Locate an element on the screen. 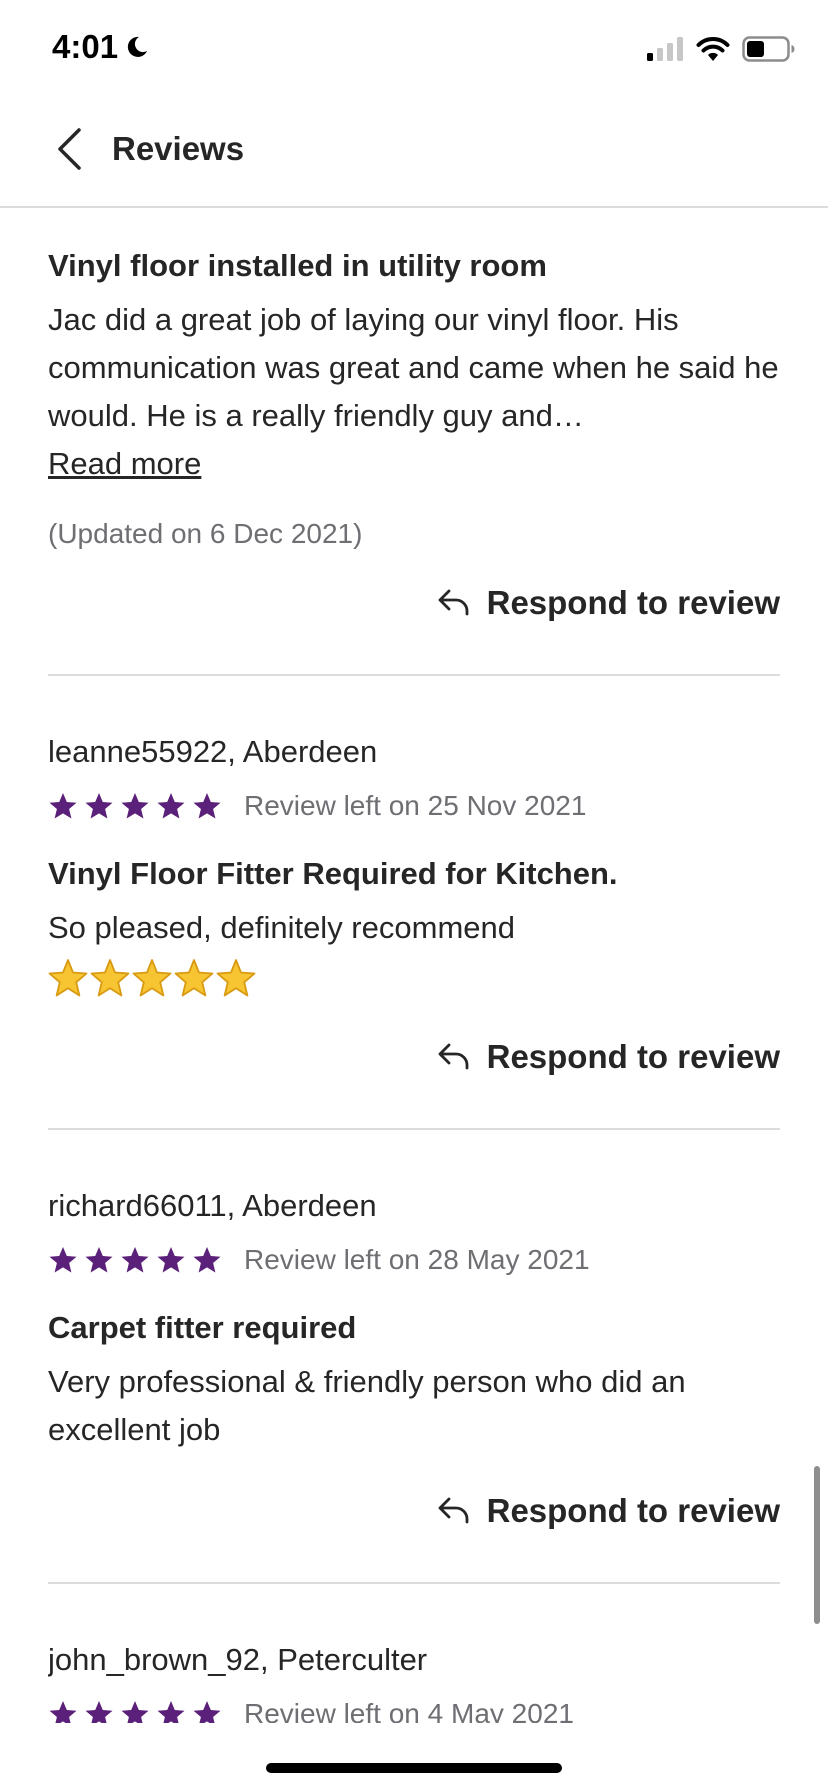  wifi-icon is located at coordinates (713, 49).